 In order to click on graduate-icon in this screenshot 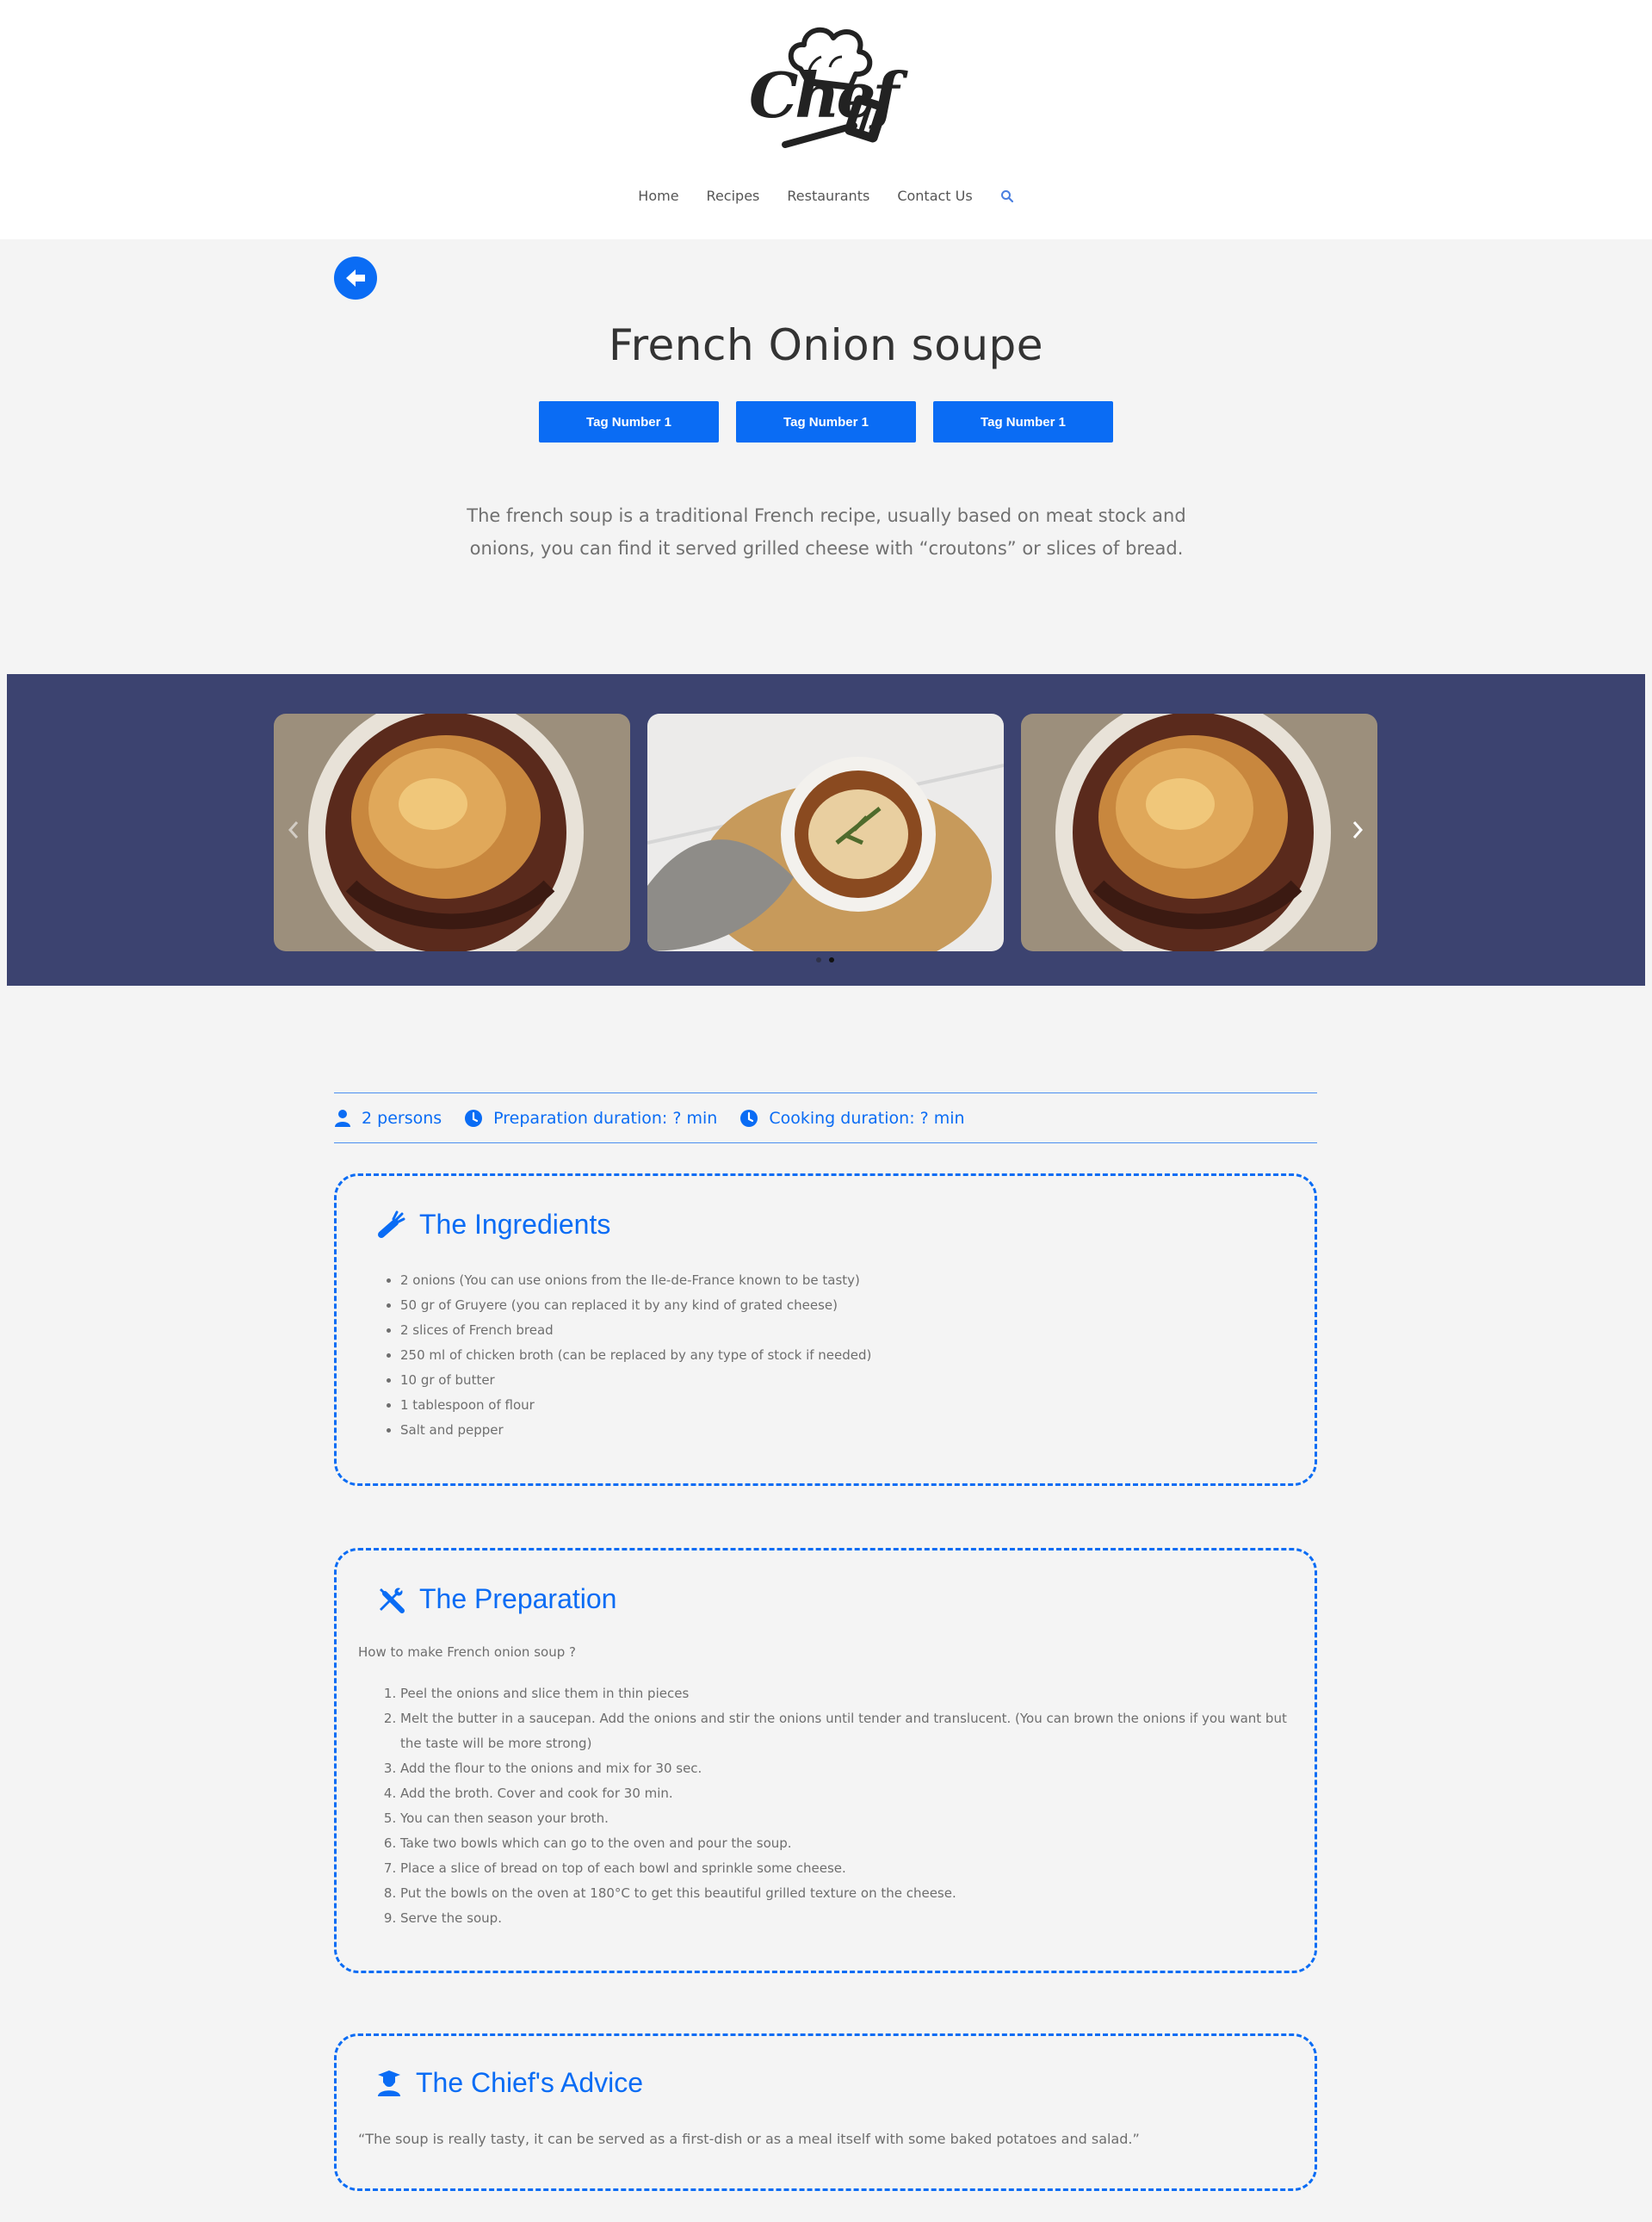, I will do `click(389, 2083)`.